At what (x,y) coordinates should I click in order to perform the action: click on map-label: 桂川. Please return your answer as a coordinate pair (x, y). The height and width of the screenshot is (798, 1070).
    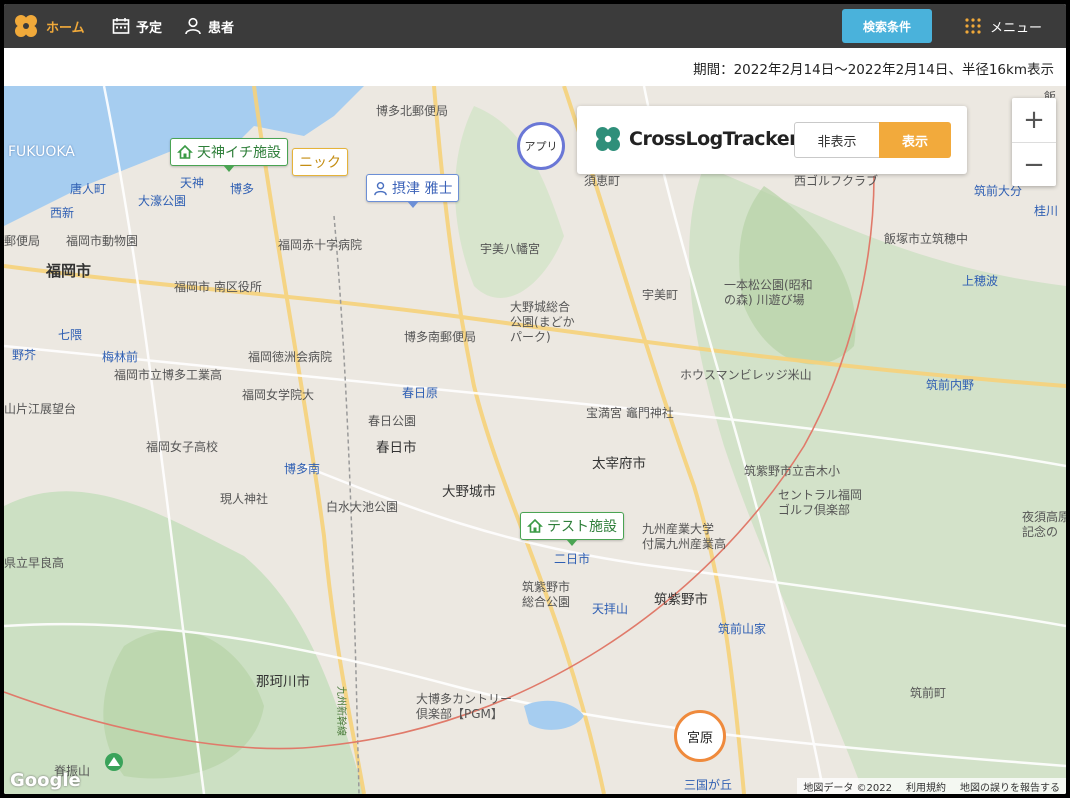
    Looking at the image, I should click on (1046, 211).